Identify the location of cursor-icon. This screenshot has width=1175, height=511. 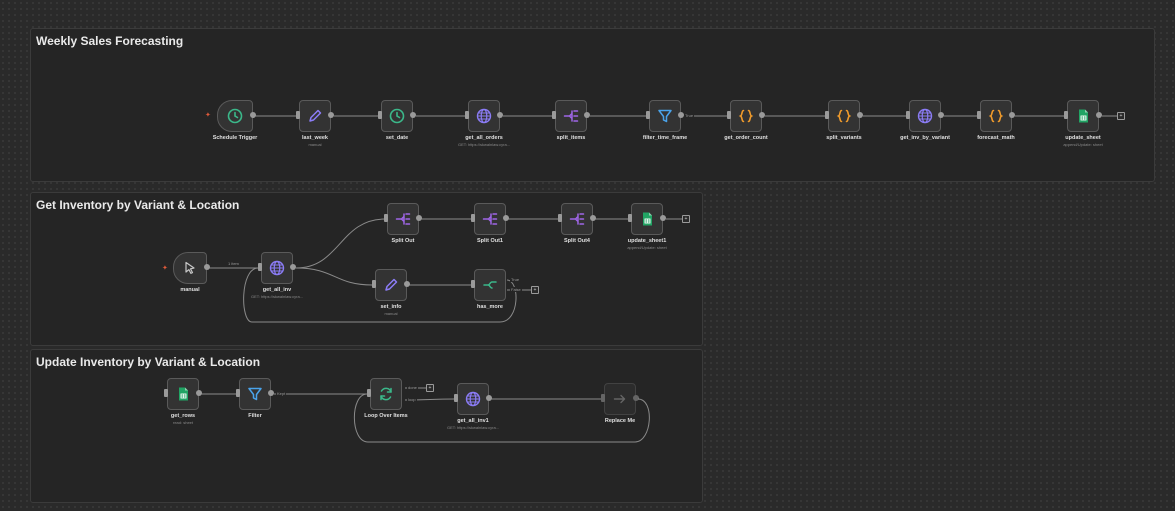
(190, 267).